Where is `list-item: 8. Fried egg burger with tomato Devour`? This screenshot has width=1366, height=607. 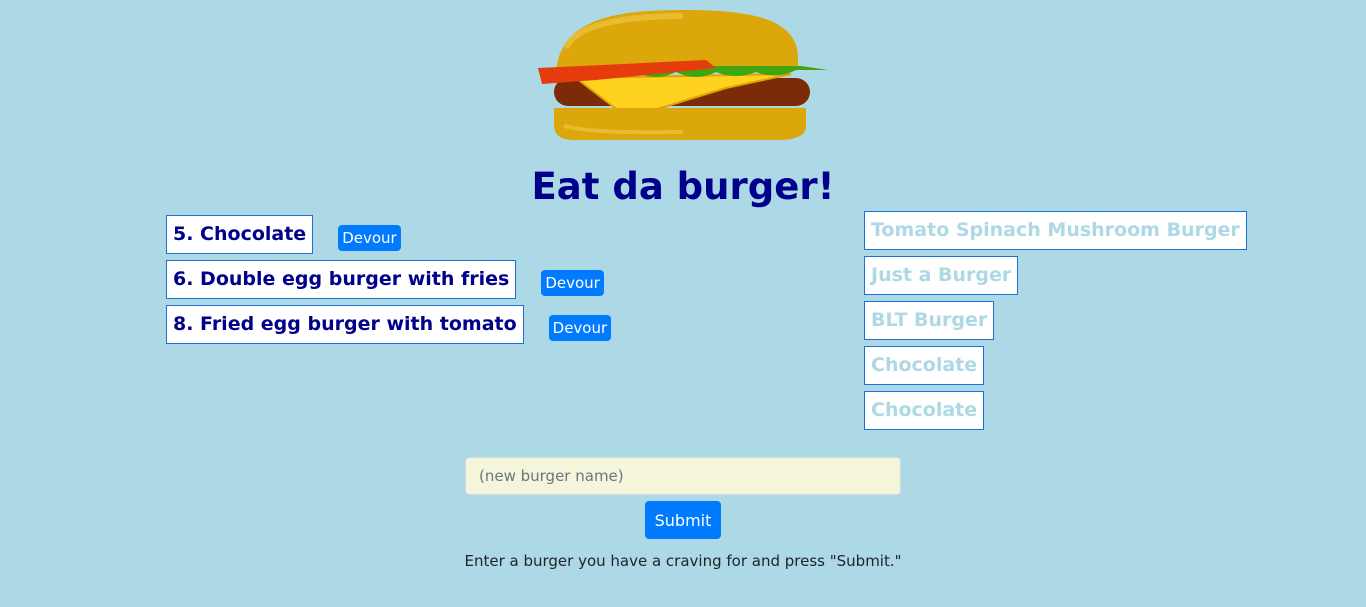
list-item: 8. Fried egg burger with tomato Devour is located at coordinates (389, 324).